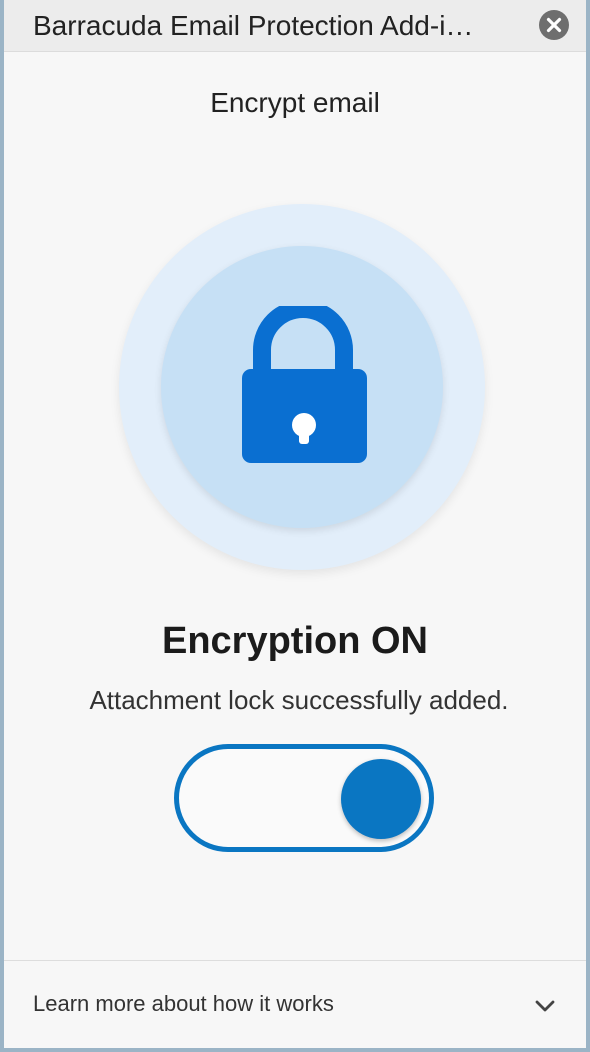  Describe the element at coordinates (303, 385) in the screenshot. I see `lock-icon` at that location.